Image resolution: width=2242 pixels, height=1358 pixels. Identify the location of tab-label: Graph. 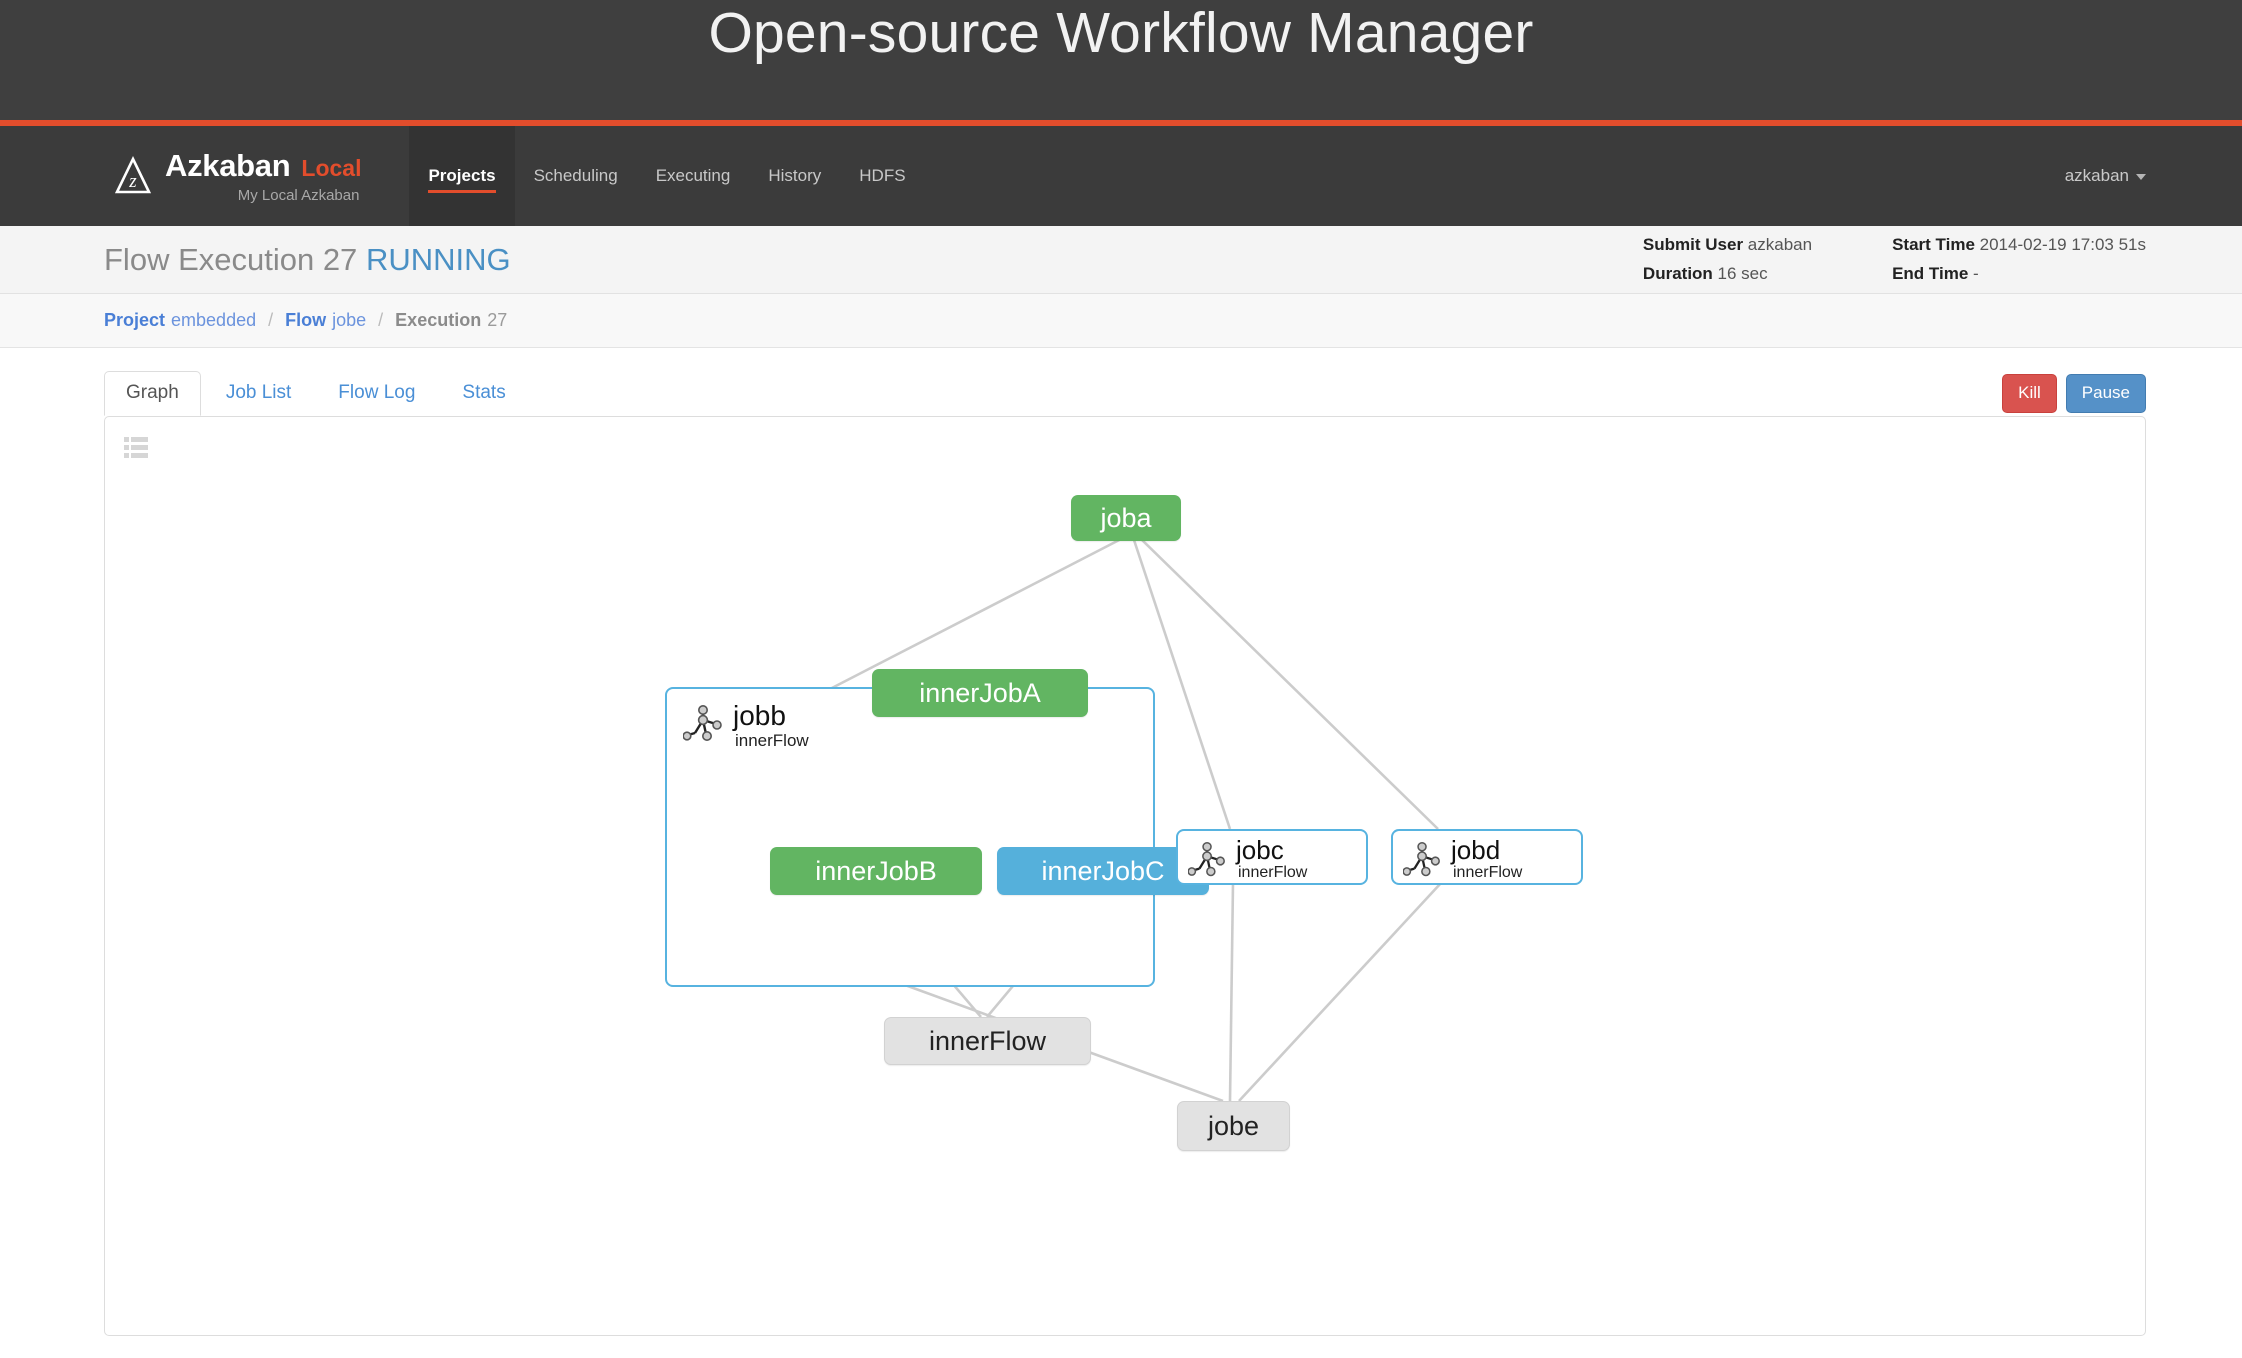
(152, 392).